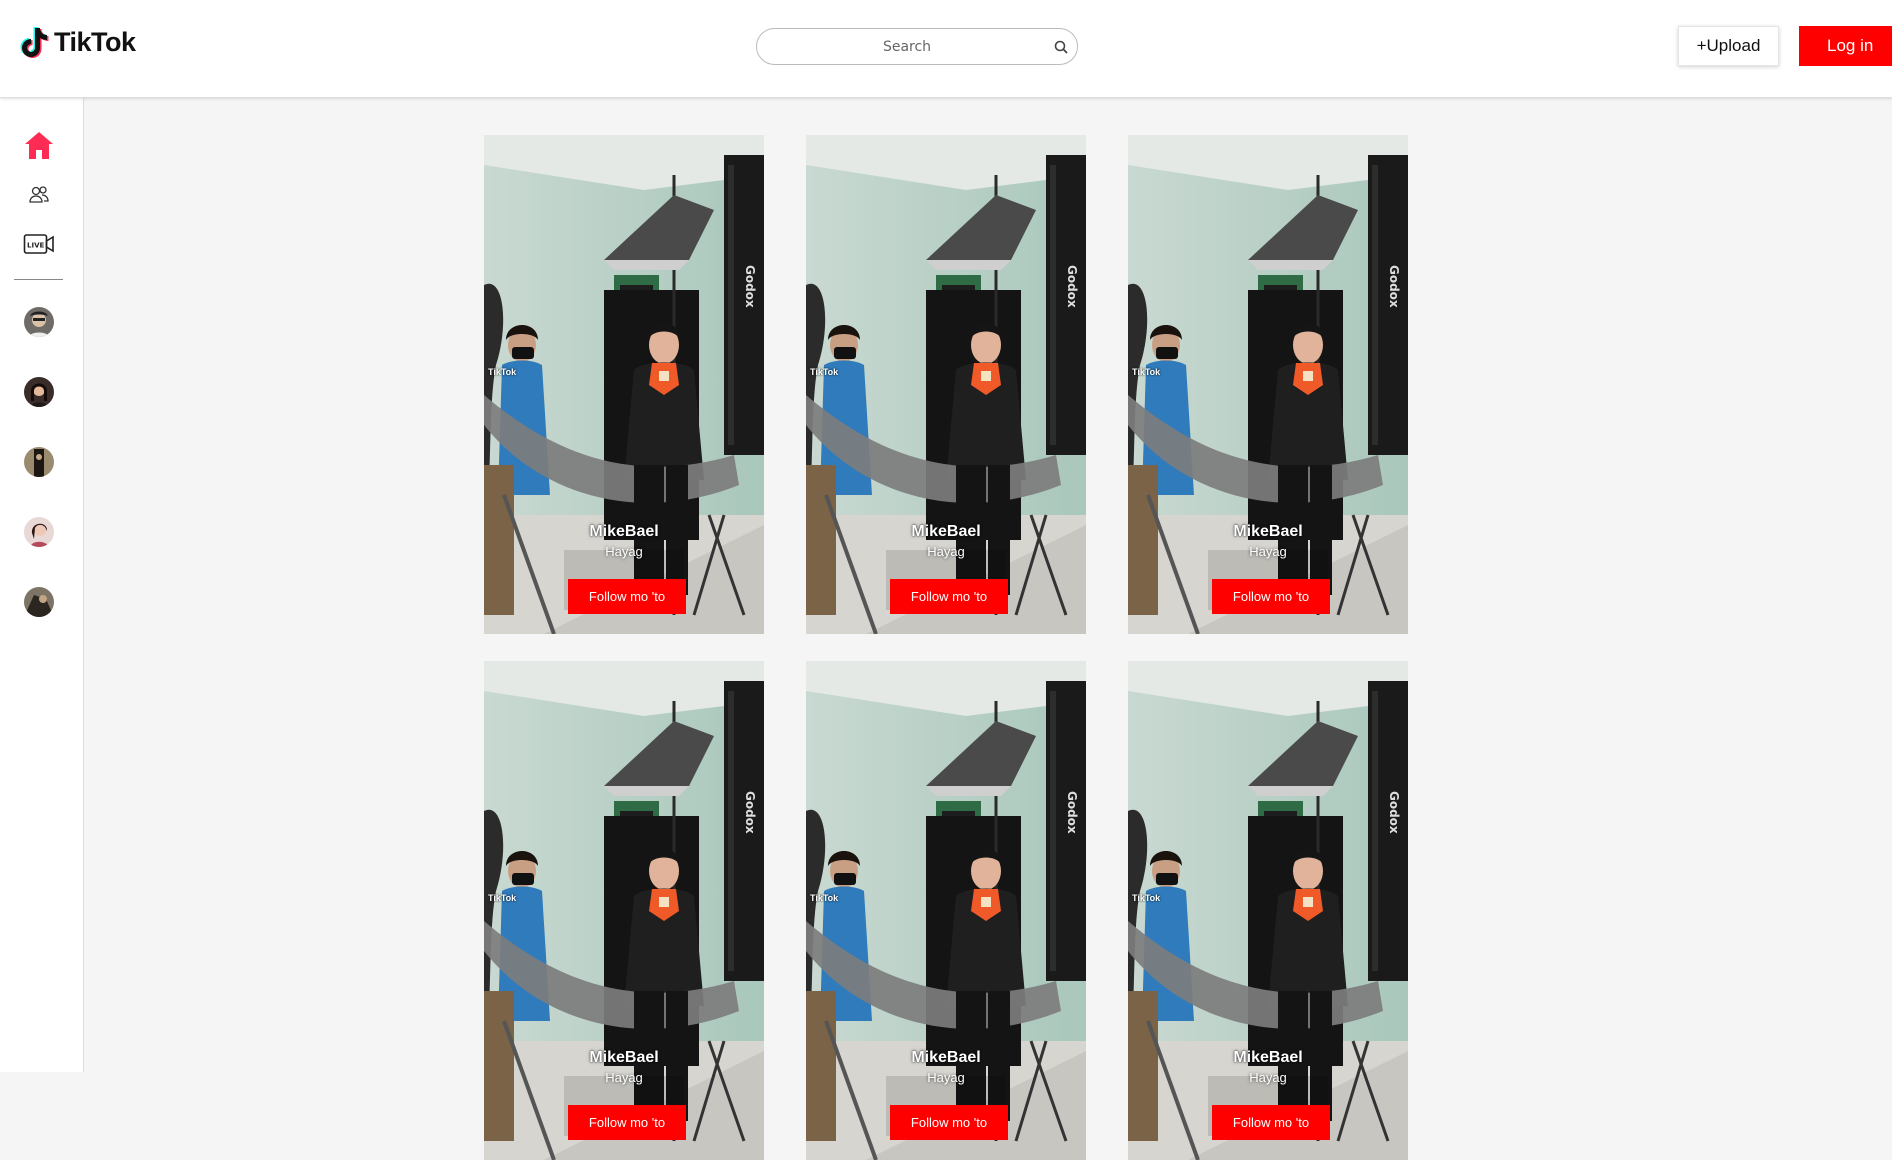 The width and height of the screenshot is (1892, 1160). What do you see at coordinates (902, 46) in the screenshot?
I see `search-input` at bounding box center [902, 46].